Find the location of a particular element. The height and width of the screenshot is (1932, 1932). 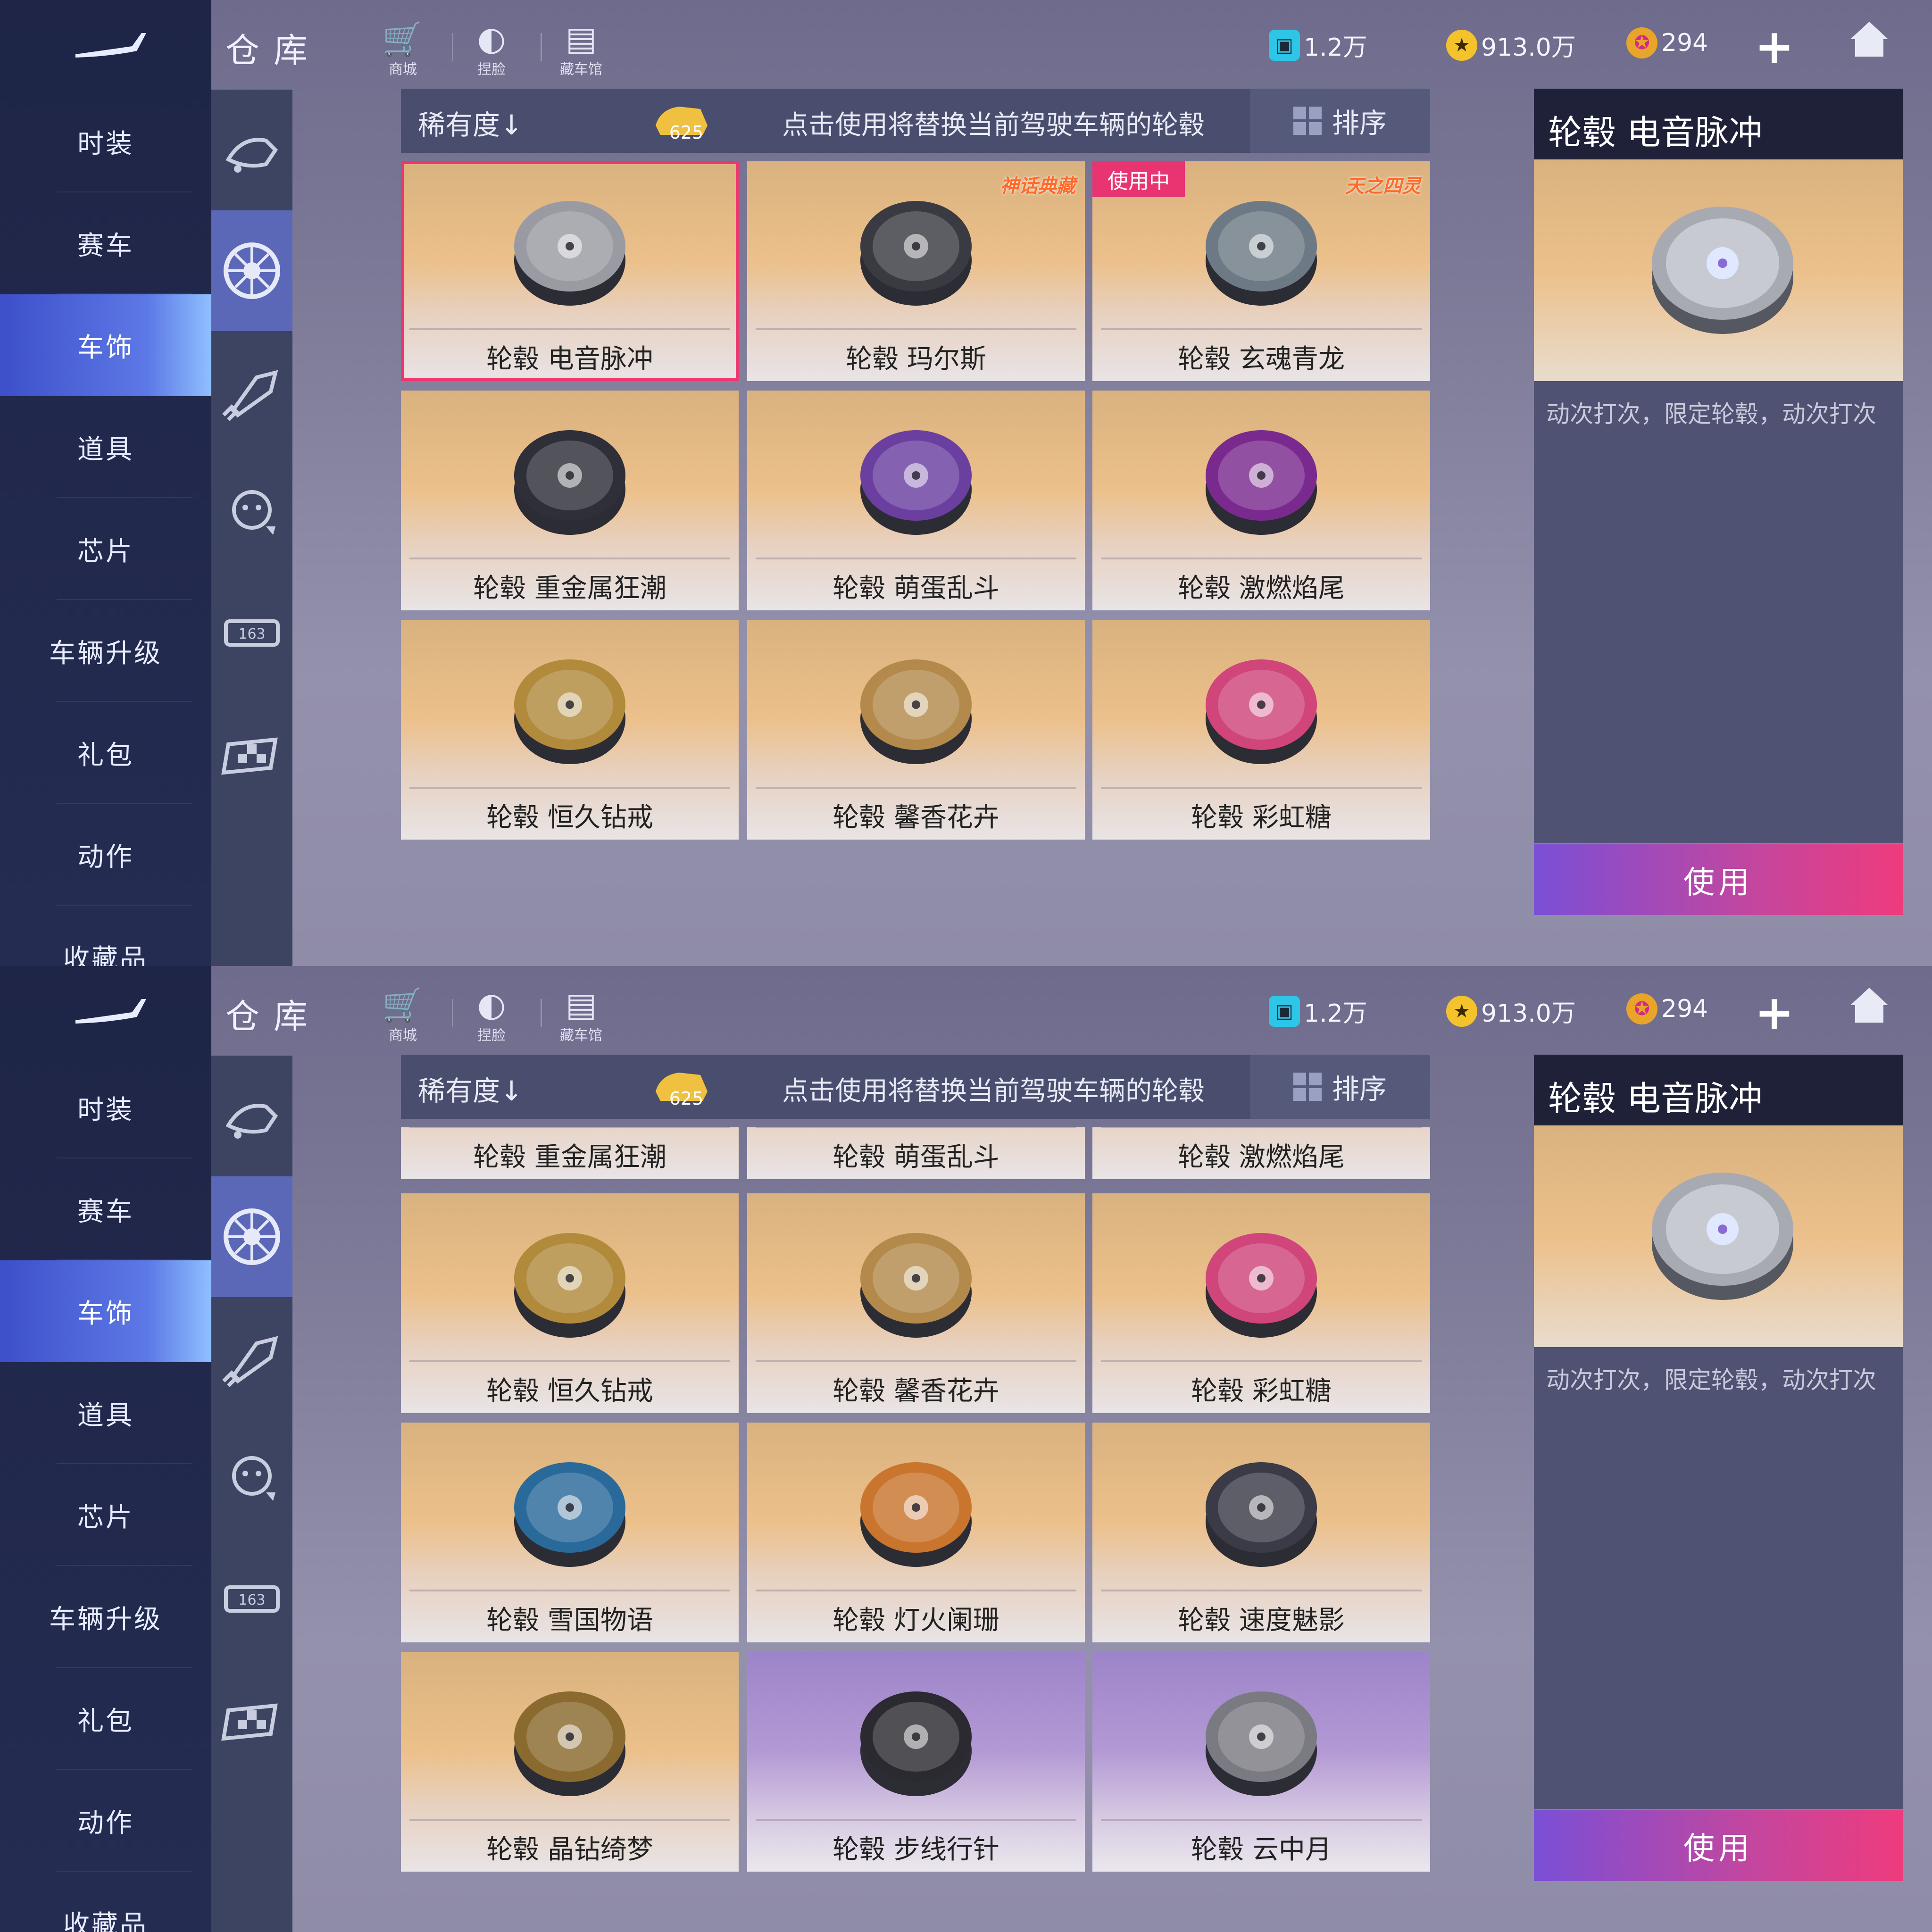

nav-label: 时装 is located at coordinates (105, 1109).